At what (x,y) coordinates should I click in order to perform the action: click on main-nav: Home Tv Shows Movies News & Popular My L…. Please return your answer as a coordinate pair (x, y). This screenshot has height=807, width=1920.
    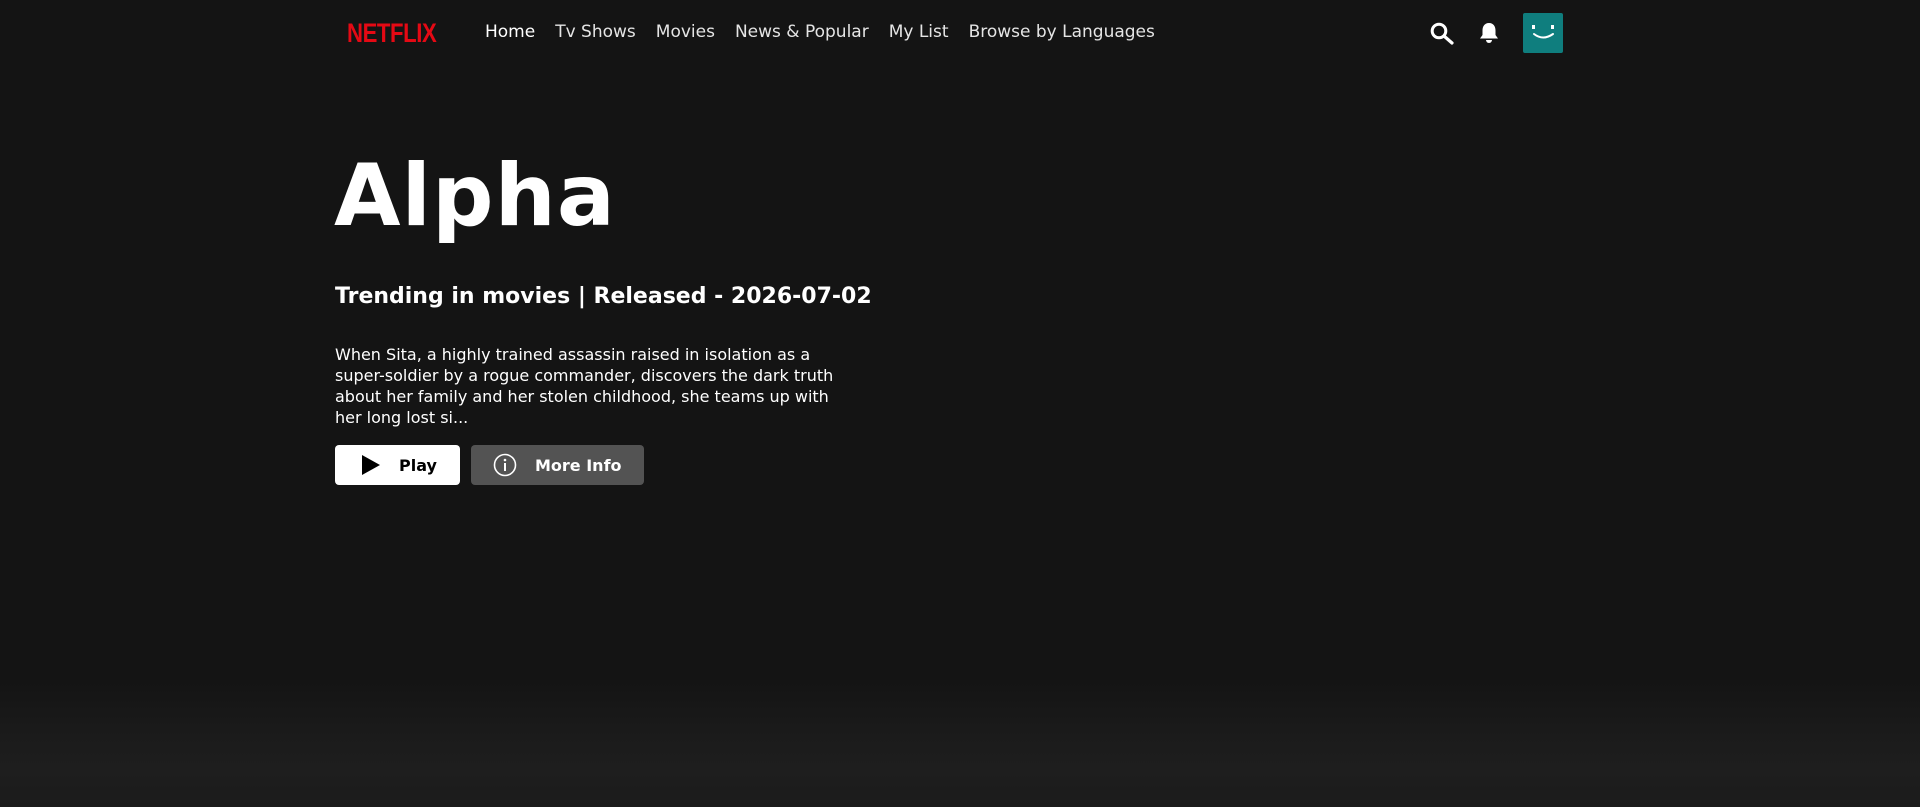
    Looking at the image, I should click on (830, 32).